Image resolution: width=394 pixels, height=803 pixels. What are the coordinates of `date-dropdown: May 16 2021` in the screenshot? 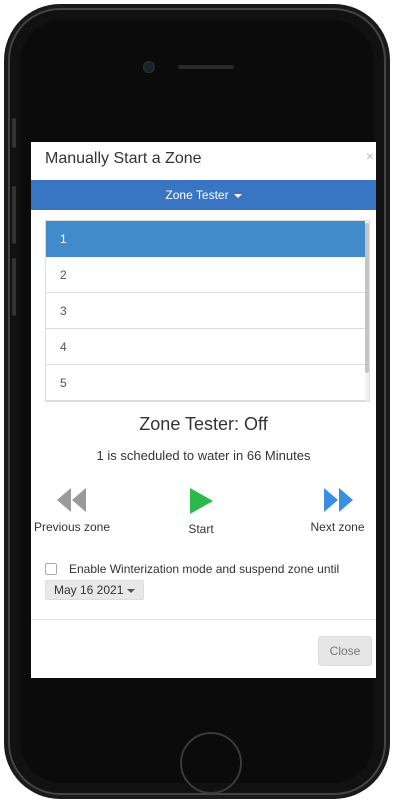 It's located at (95, 590).